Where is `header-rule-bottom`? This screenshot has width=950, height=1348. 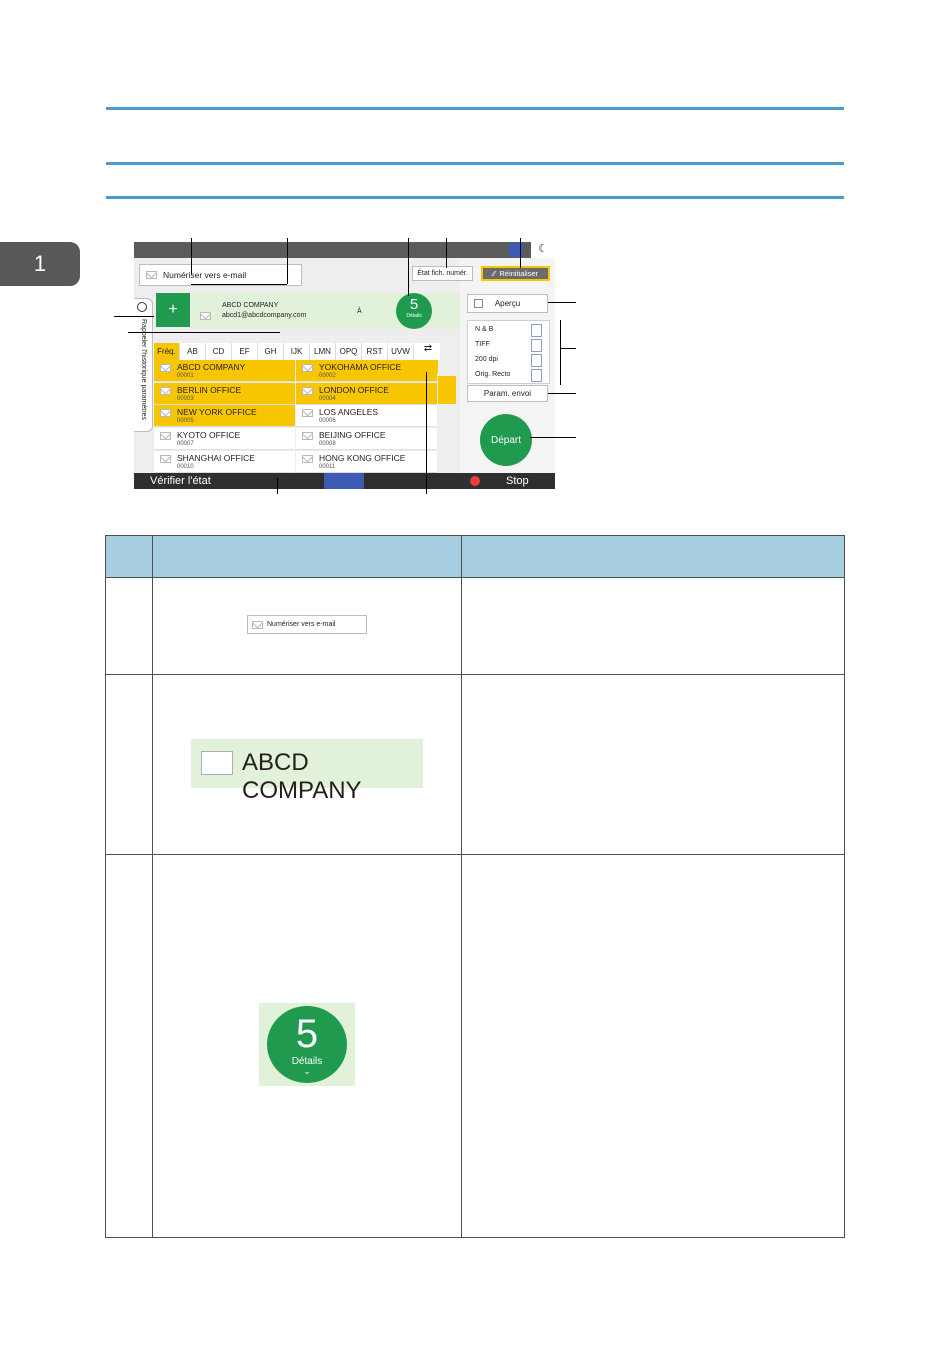
header-rule-bottom is located at coordinates (475, 197).